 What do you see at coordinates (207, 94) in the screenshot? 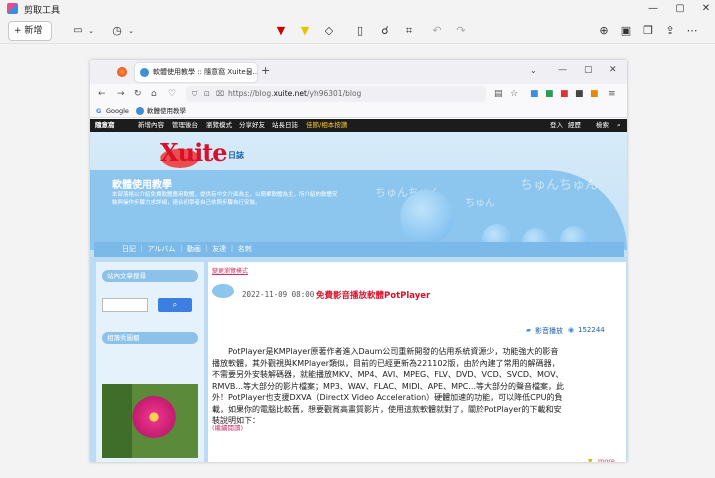
I see `lock-icon: ⊡` at bounding box center [207, 94].